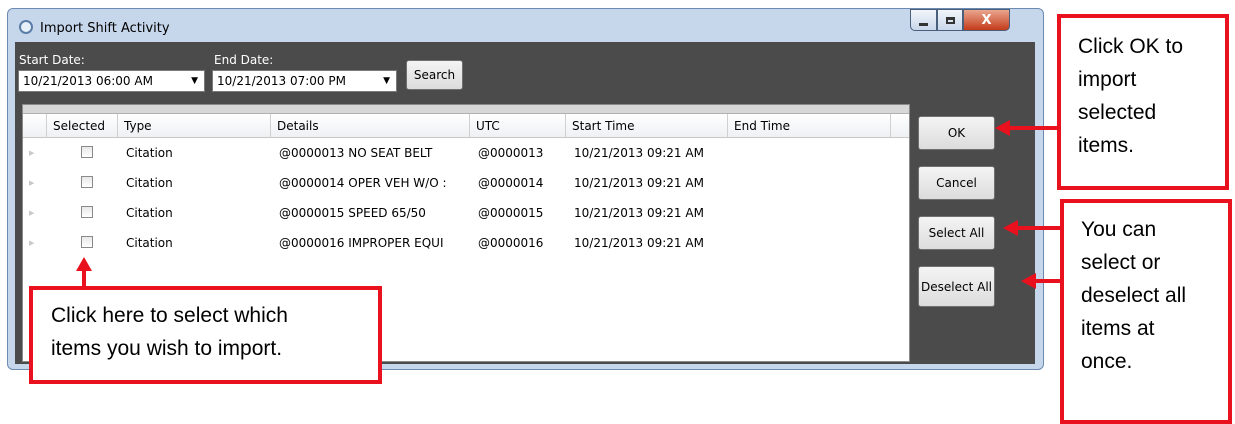 Image resolution: width=1235 pixels, height=424 pixels. What do you see at coordinates (923, 24) in the screenshot?
I see `minimize-icon` at bounding box center [923, 24].